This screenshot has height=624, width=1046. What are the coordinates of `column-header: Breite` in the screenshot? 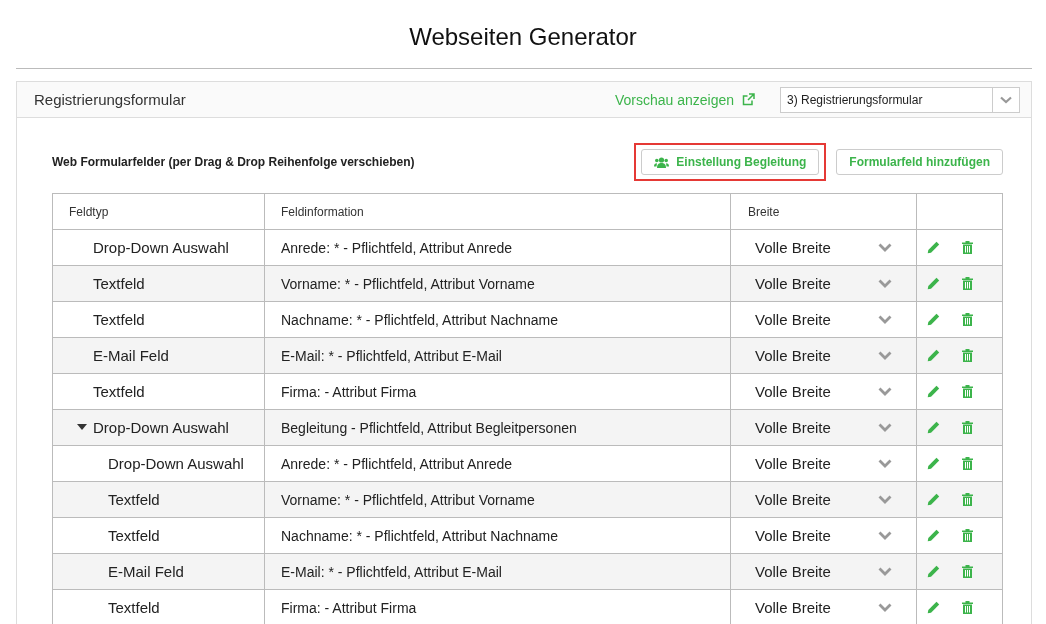 It's located at (764, 211).